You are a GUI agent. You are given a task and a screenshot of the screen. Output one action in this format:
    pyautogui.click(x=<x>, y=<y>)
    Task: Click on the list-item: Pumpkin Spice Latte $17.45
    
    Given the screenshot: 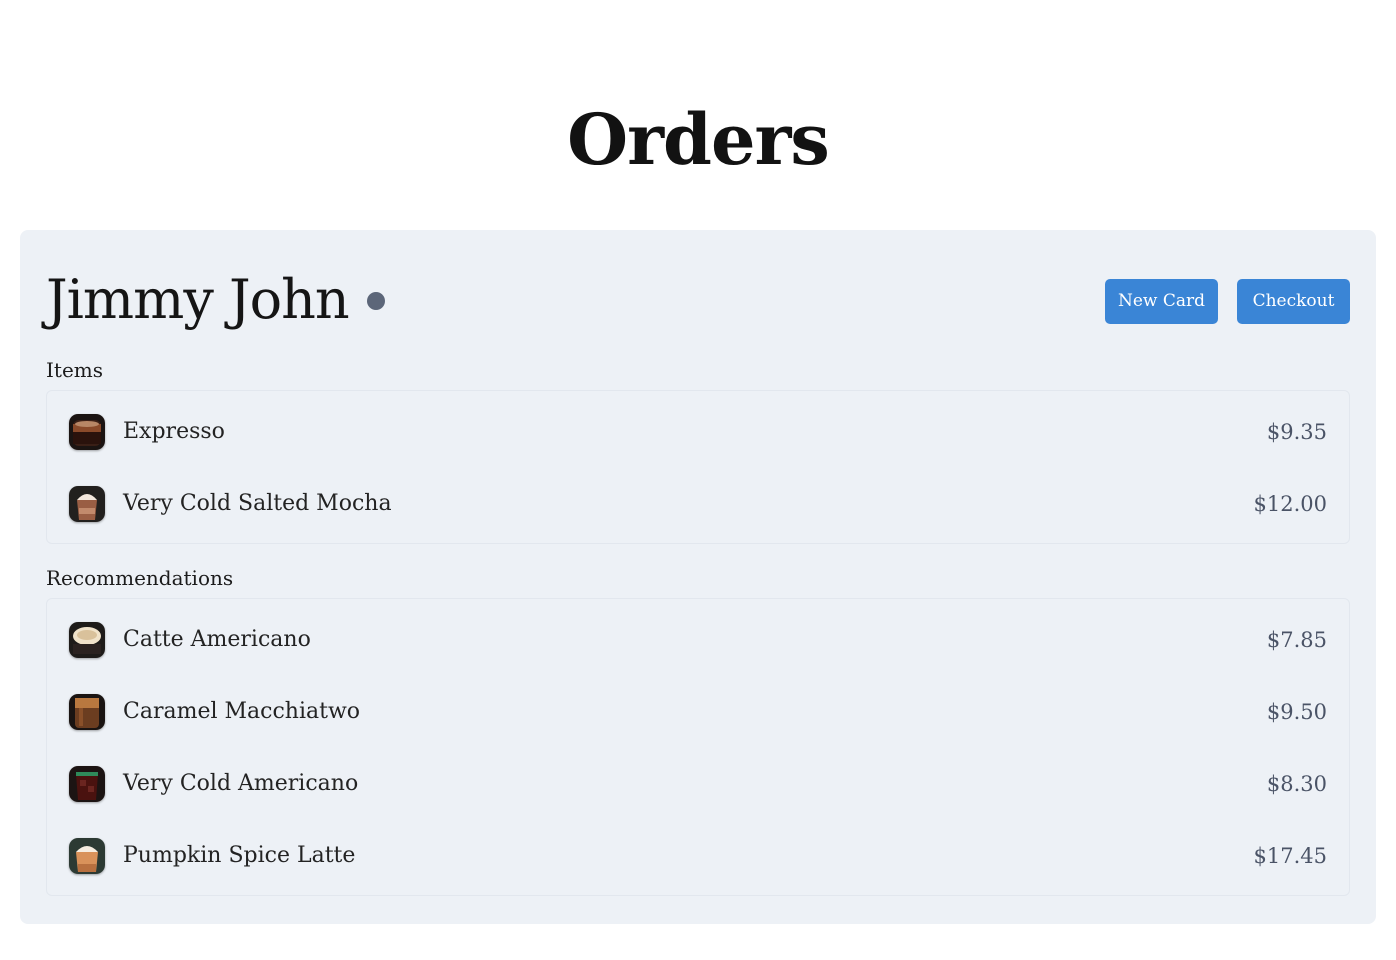 What is the action you would take?
    pyautogui.click(x=698, y=856)
    